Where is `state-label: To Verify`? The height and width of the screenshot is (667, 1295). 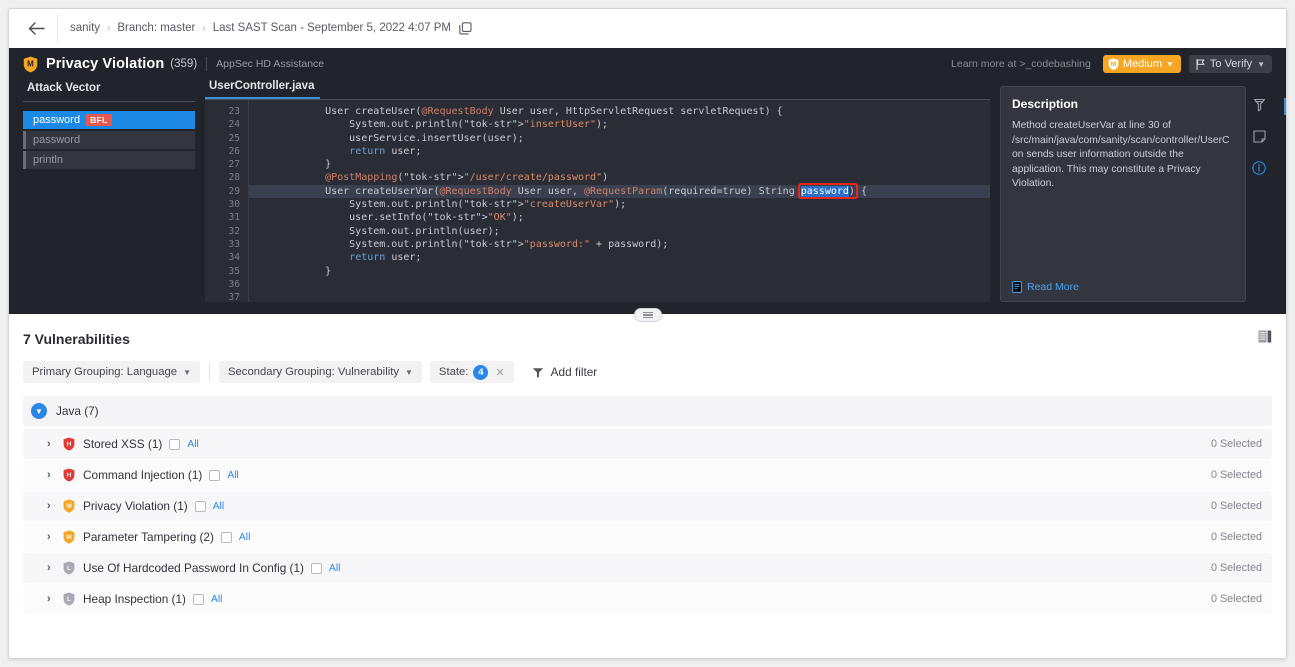
state-label: To Verify is located at coordinates (1231, 64).